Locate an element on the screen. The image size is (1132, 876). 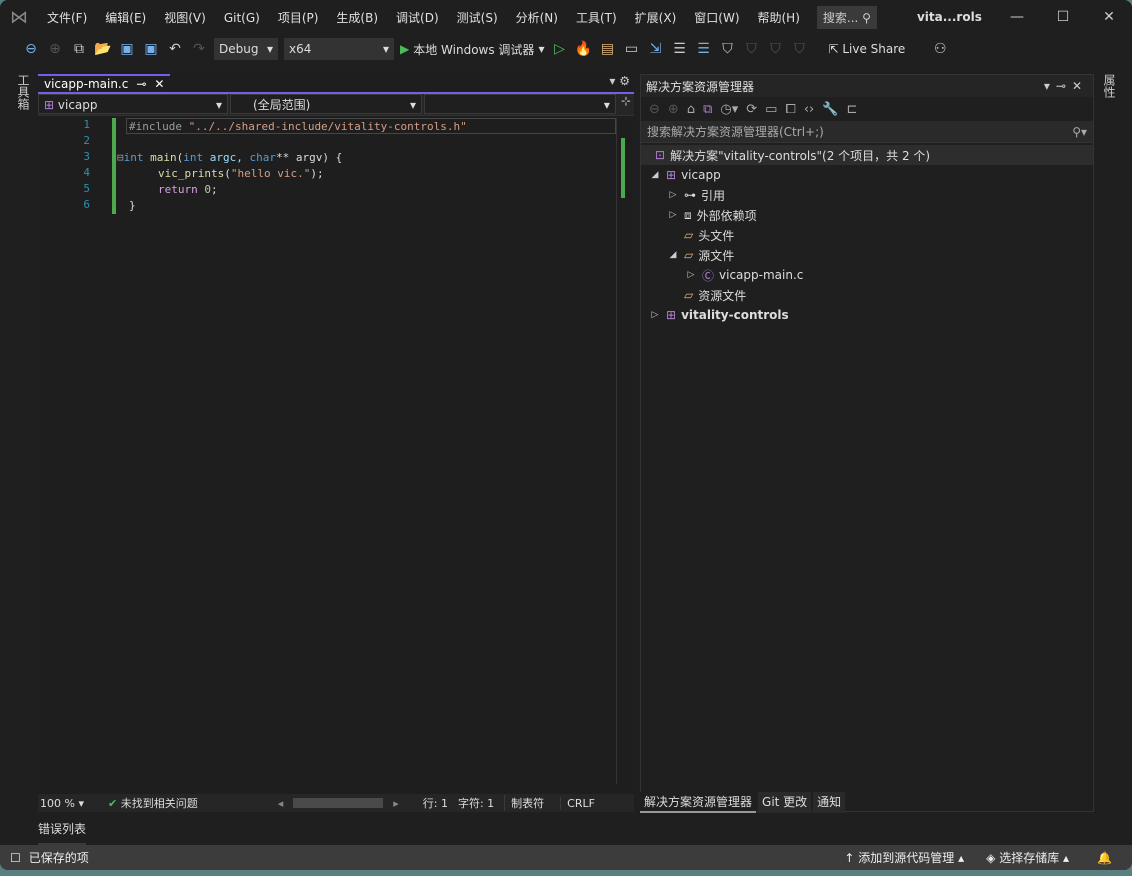
collapse-icon: ⊟ is located at coordinates (120, 157).